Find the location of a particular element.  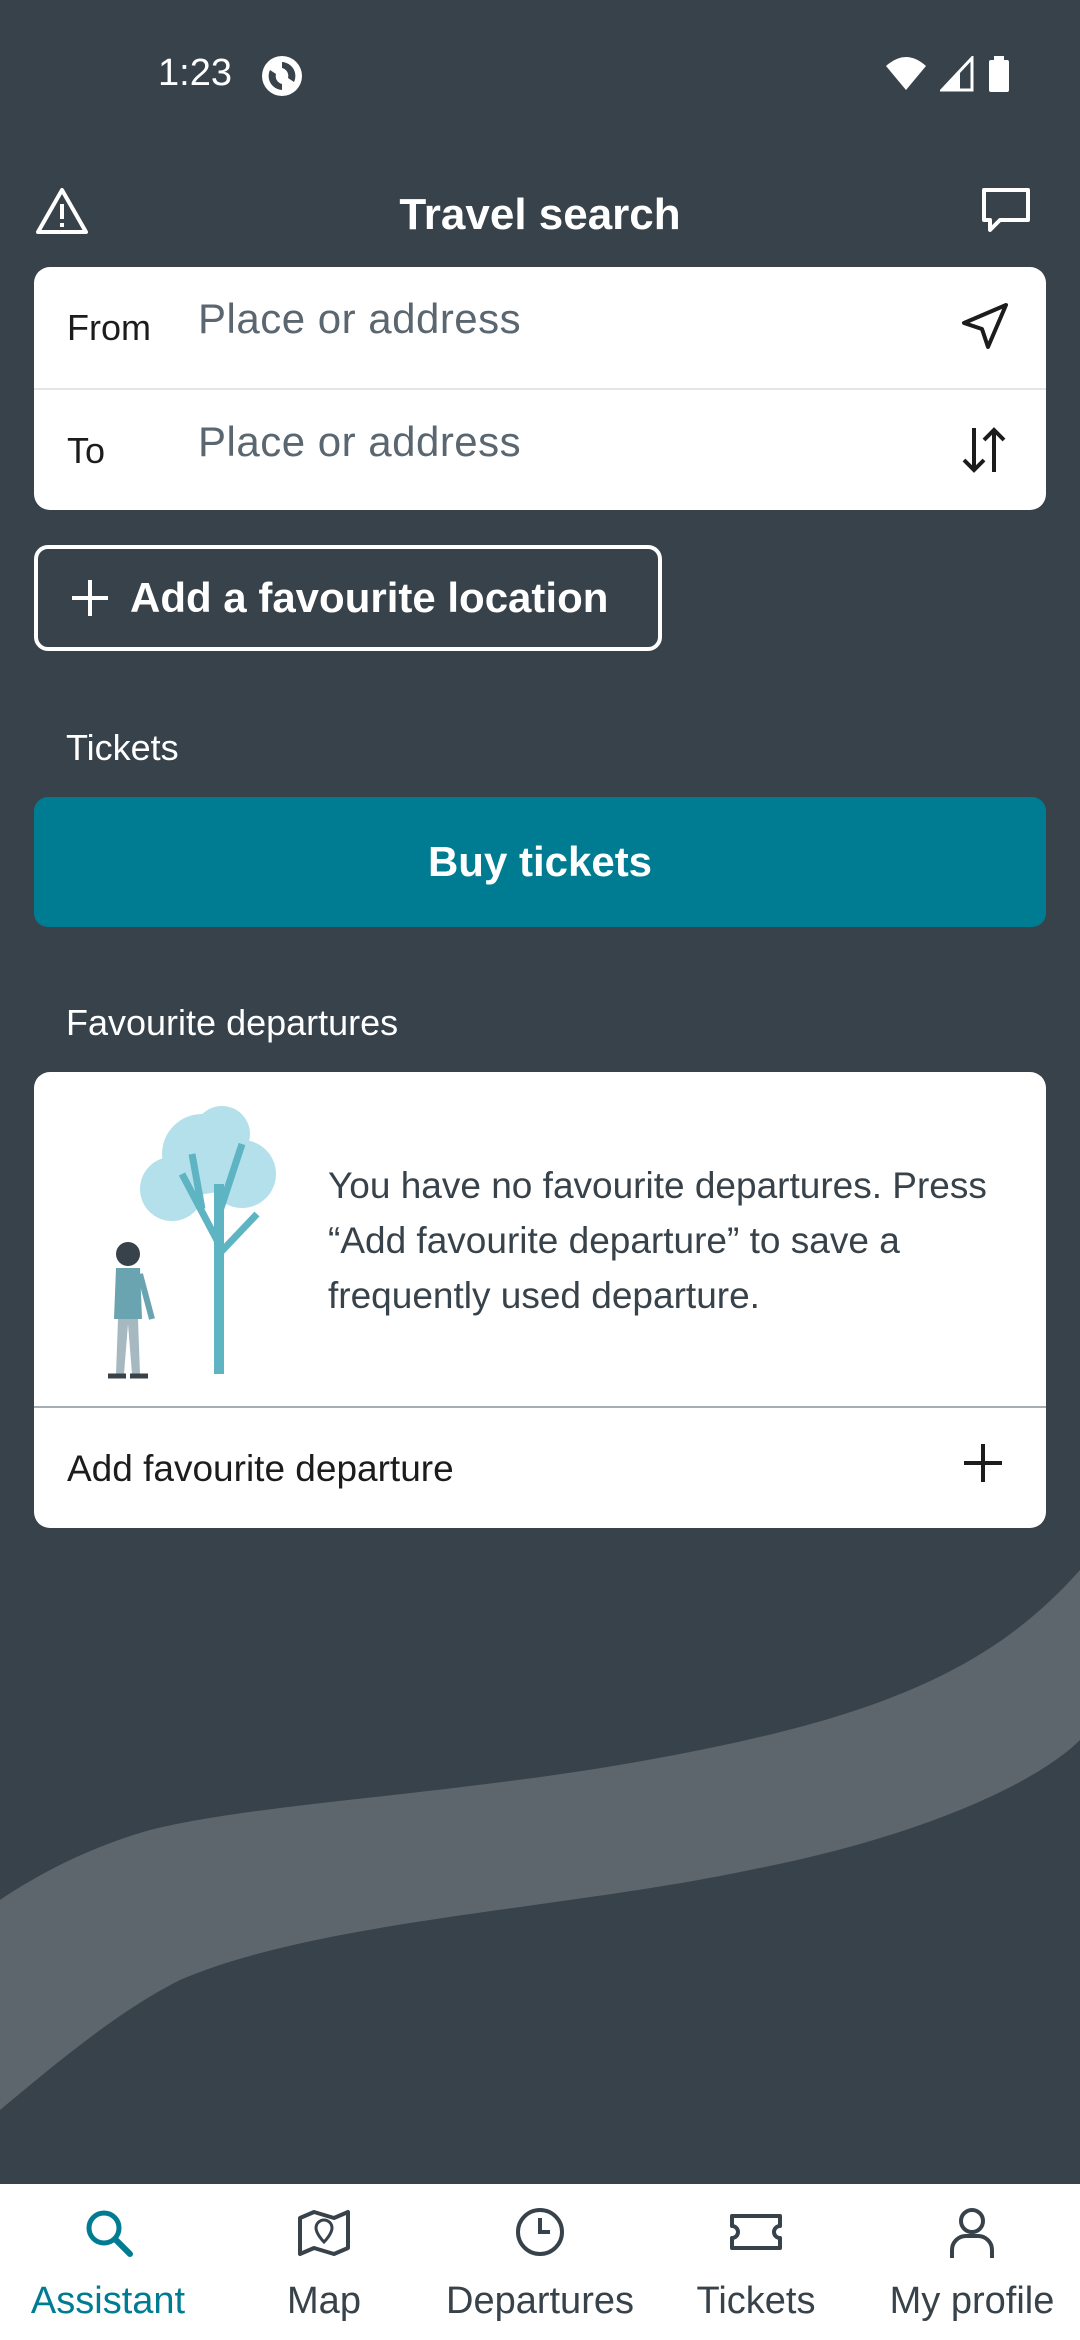

location-arrow-icon is located at coordinates (984, 327).